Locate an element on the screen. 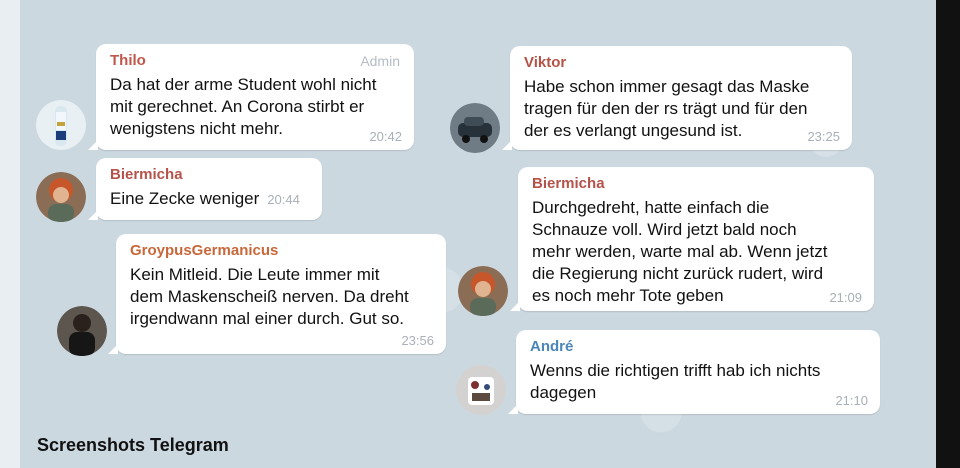 This screenshot has height=468, width=960. screenshot-caption: Screenshots Telegram is located at coordinates (133, 445).